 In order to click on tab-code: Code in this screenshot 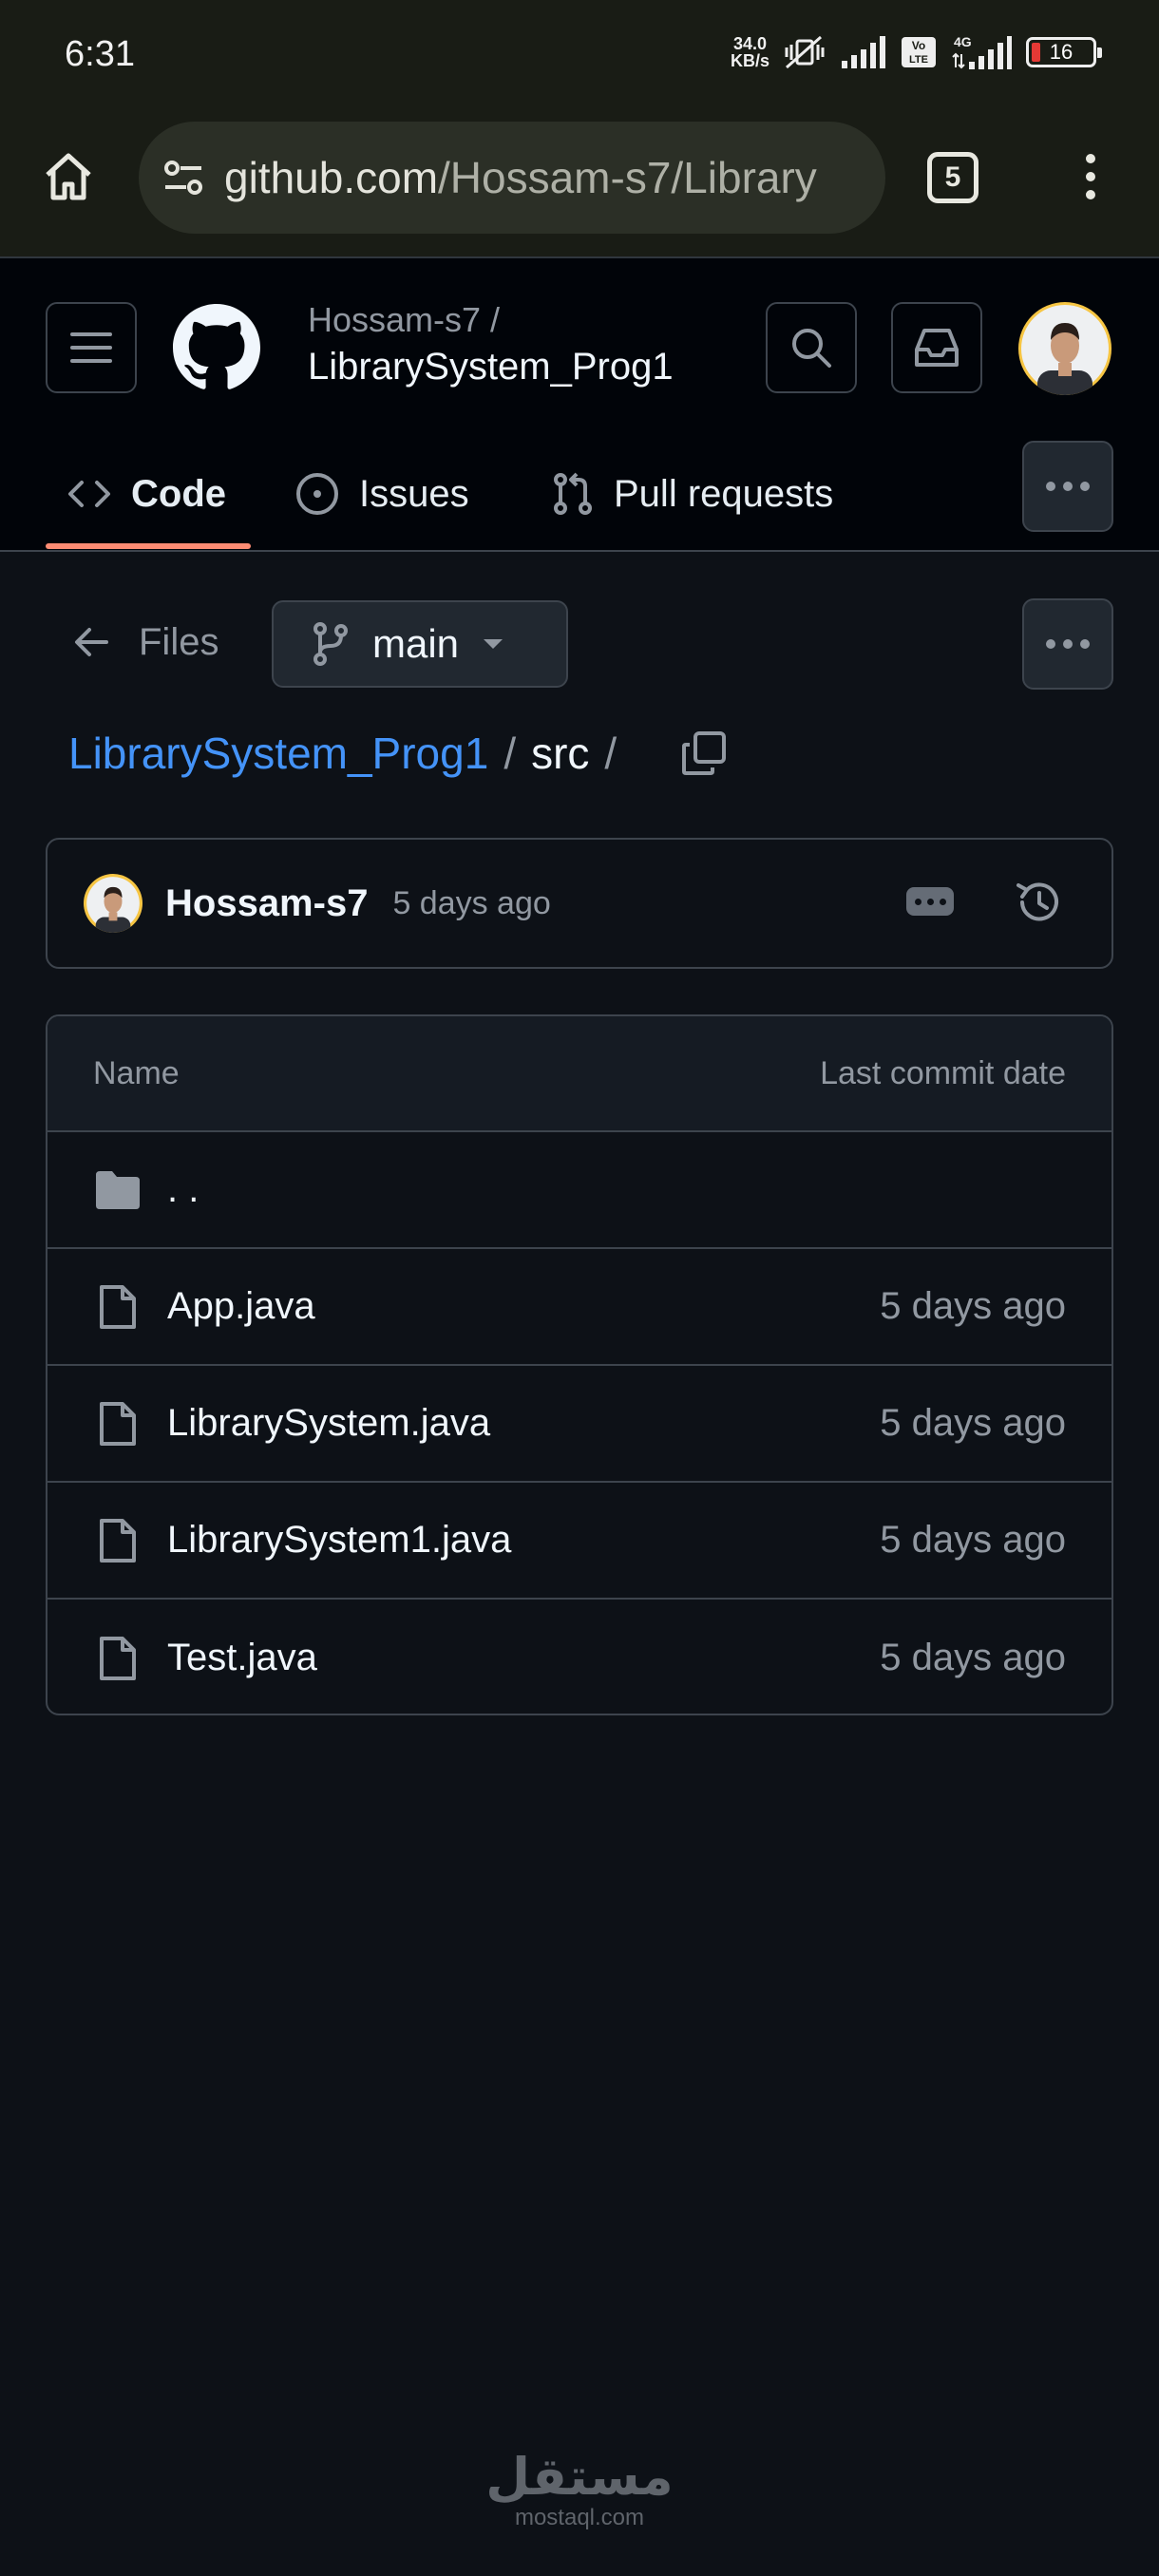, I will do `click(146, 494)`.